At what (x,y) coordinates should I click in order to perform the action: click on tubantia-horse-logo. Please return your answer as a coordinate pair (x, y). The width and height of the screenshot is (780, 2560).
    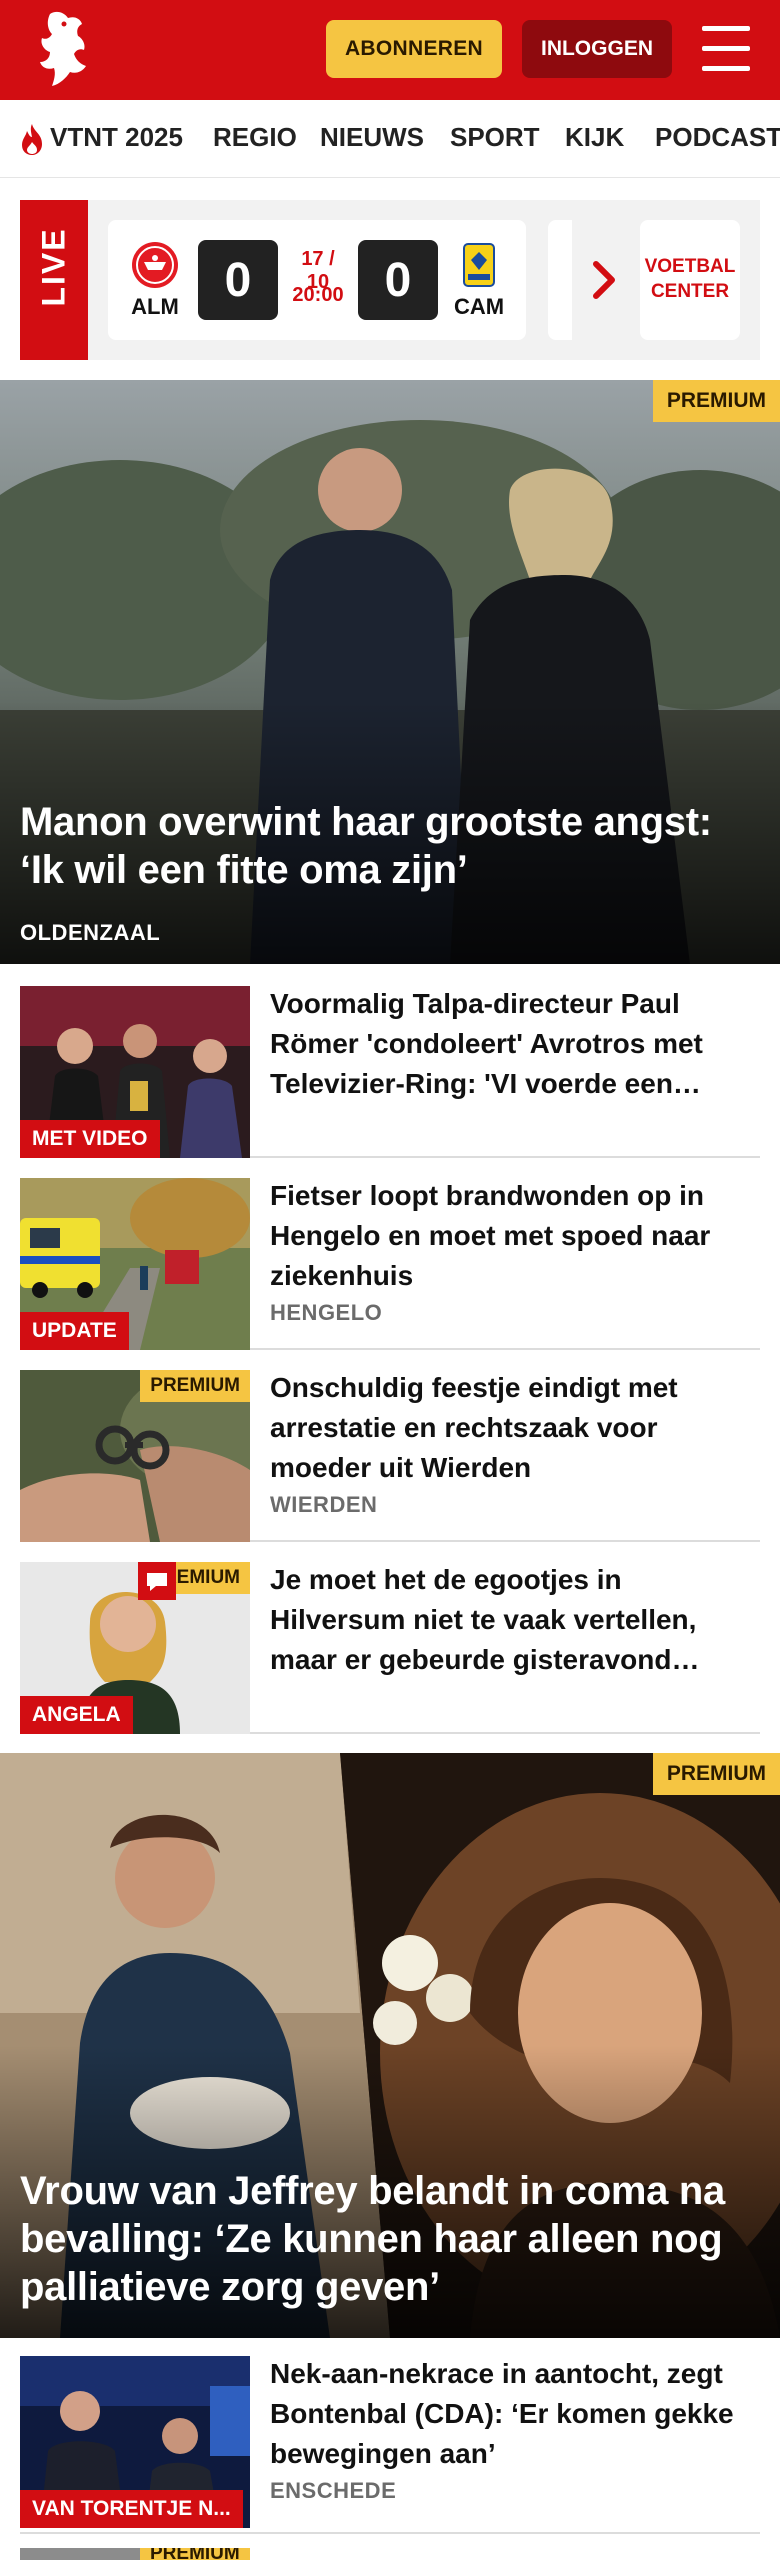
    Looking at the image, I should click on (63, 50).